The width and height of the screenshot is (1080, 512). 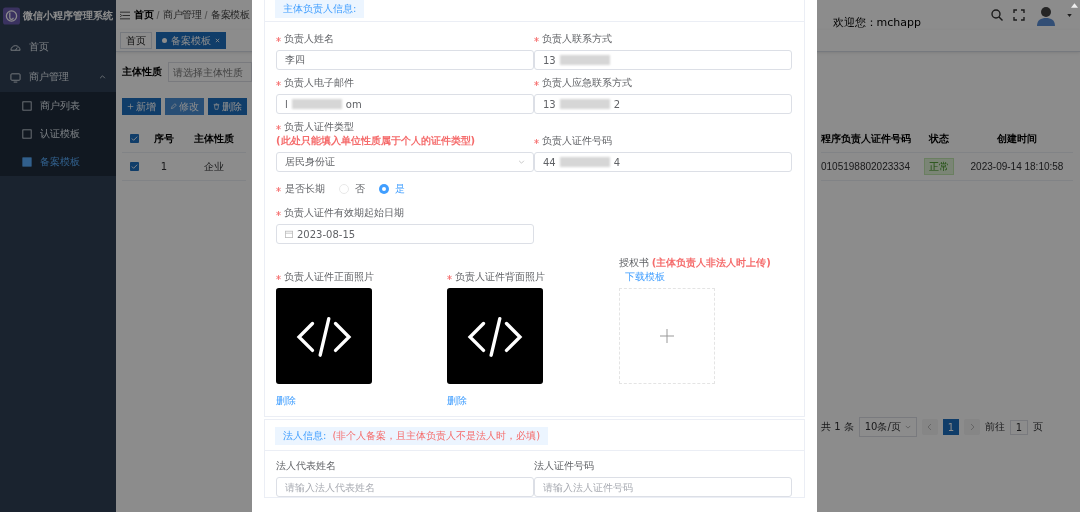 I want to click on scrollbar-arrow-icon, so click(x=1074, y=5).